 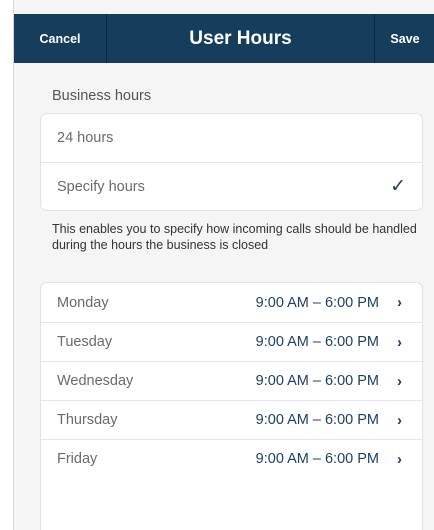 What do you see at coordinates (87, 420) in the screenshot?
I see `day-name: Thursday` at bounding box center [87, 420].